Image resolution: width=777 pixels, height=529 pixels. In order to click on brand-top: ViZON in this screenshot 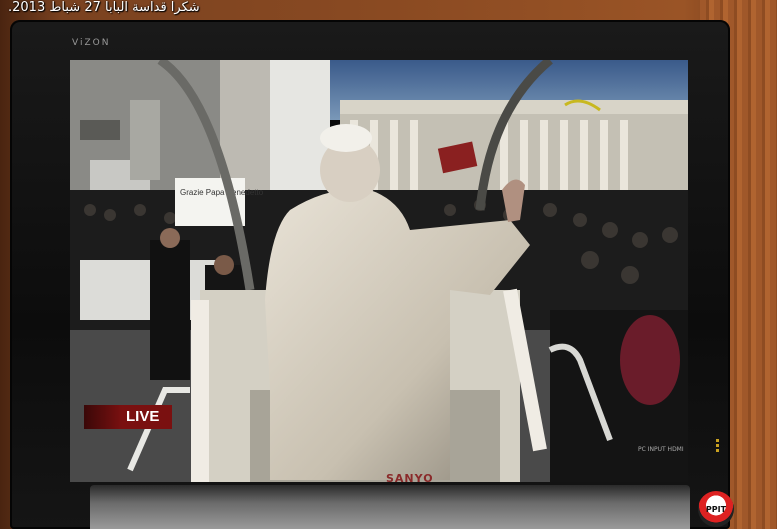, I will do `click(91, 43)`.